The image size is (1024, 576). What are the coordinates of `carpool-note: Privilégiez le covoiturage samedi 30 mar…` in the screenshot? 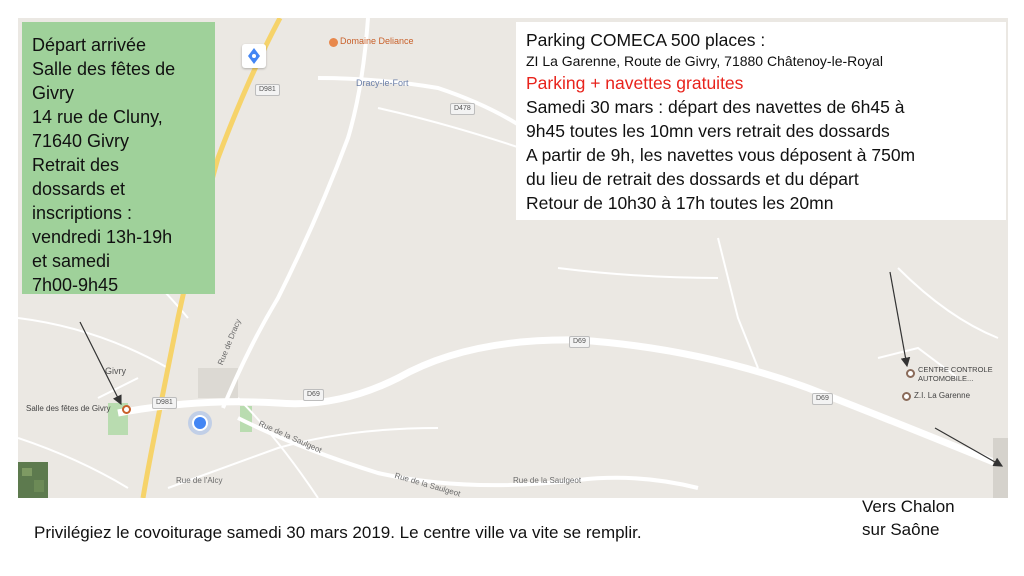 It's located at (338, 532).